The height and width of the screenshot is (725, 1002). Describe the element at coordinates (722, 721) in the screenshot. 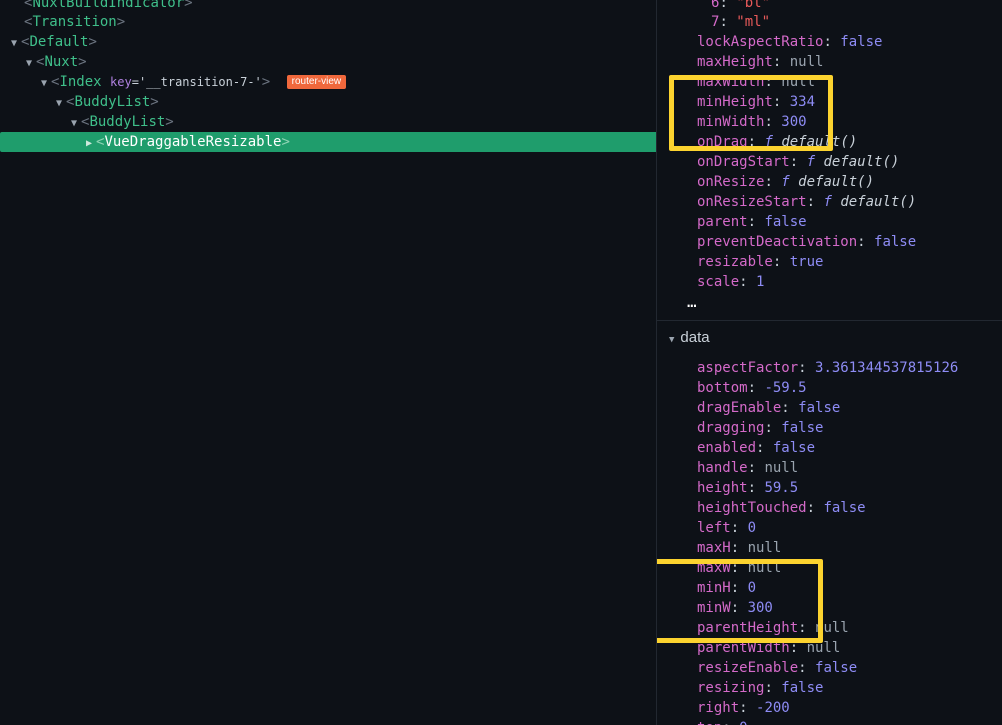

I see `data-row: top: 0` at that location.